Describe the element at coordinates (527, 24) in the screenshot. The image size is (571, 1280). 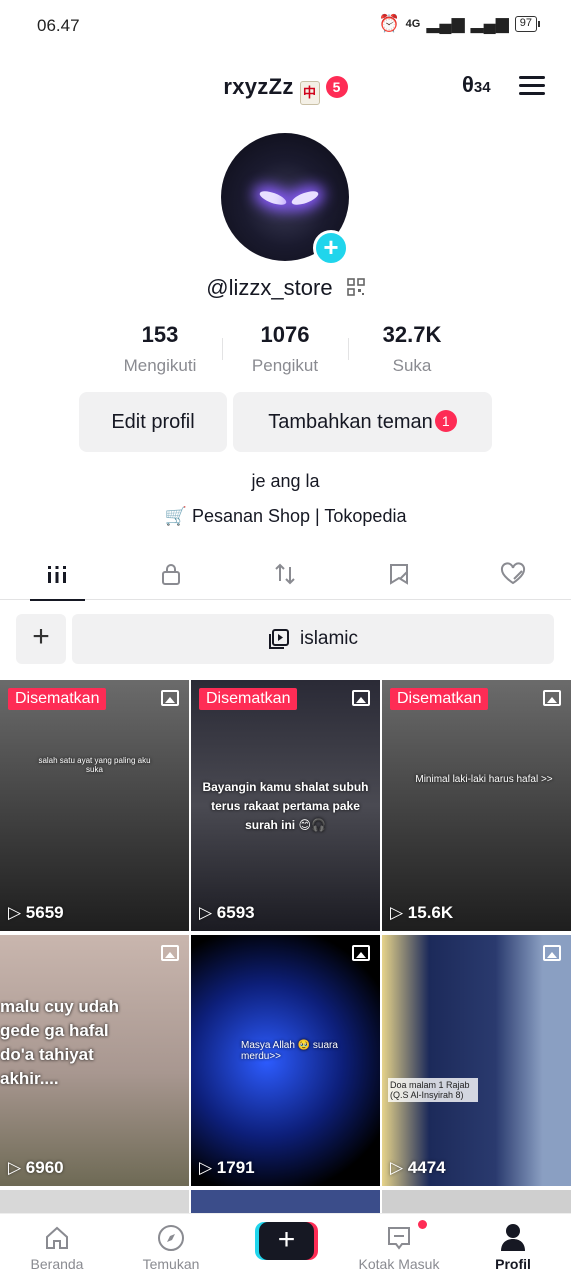
I see `battery-icon: 97` at that location.